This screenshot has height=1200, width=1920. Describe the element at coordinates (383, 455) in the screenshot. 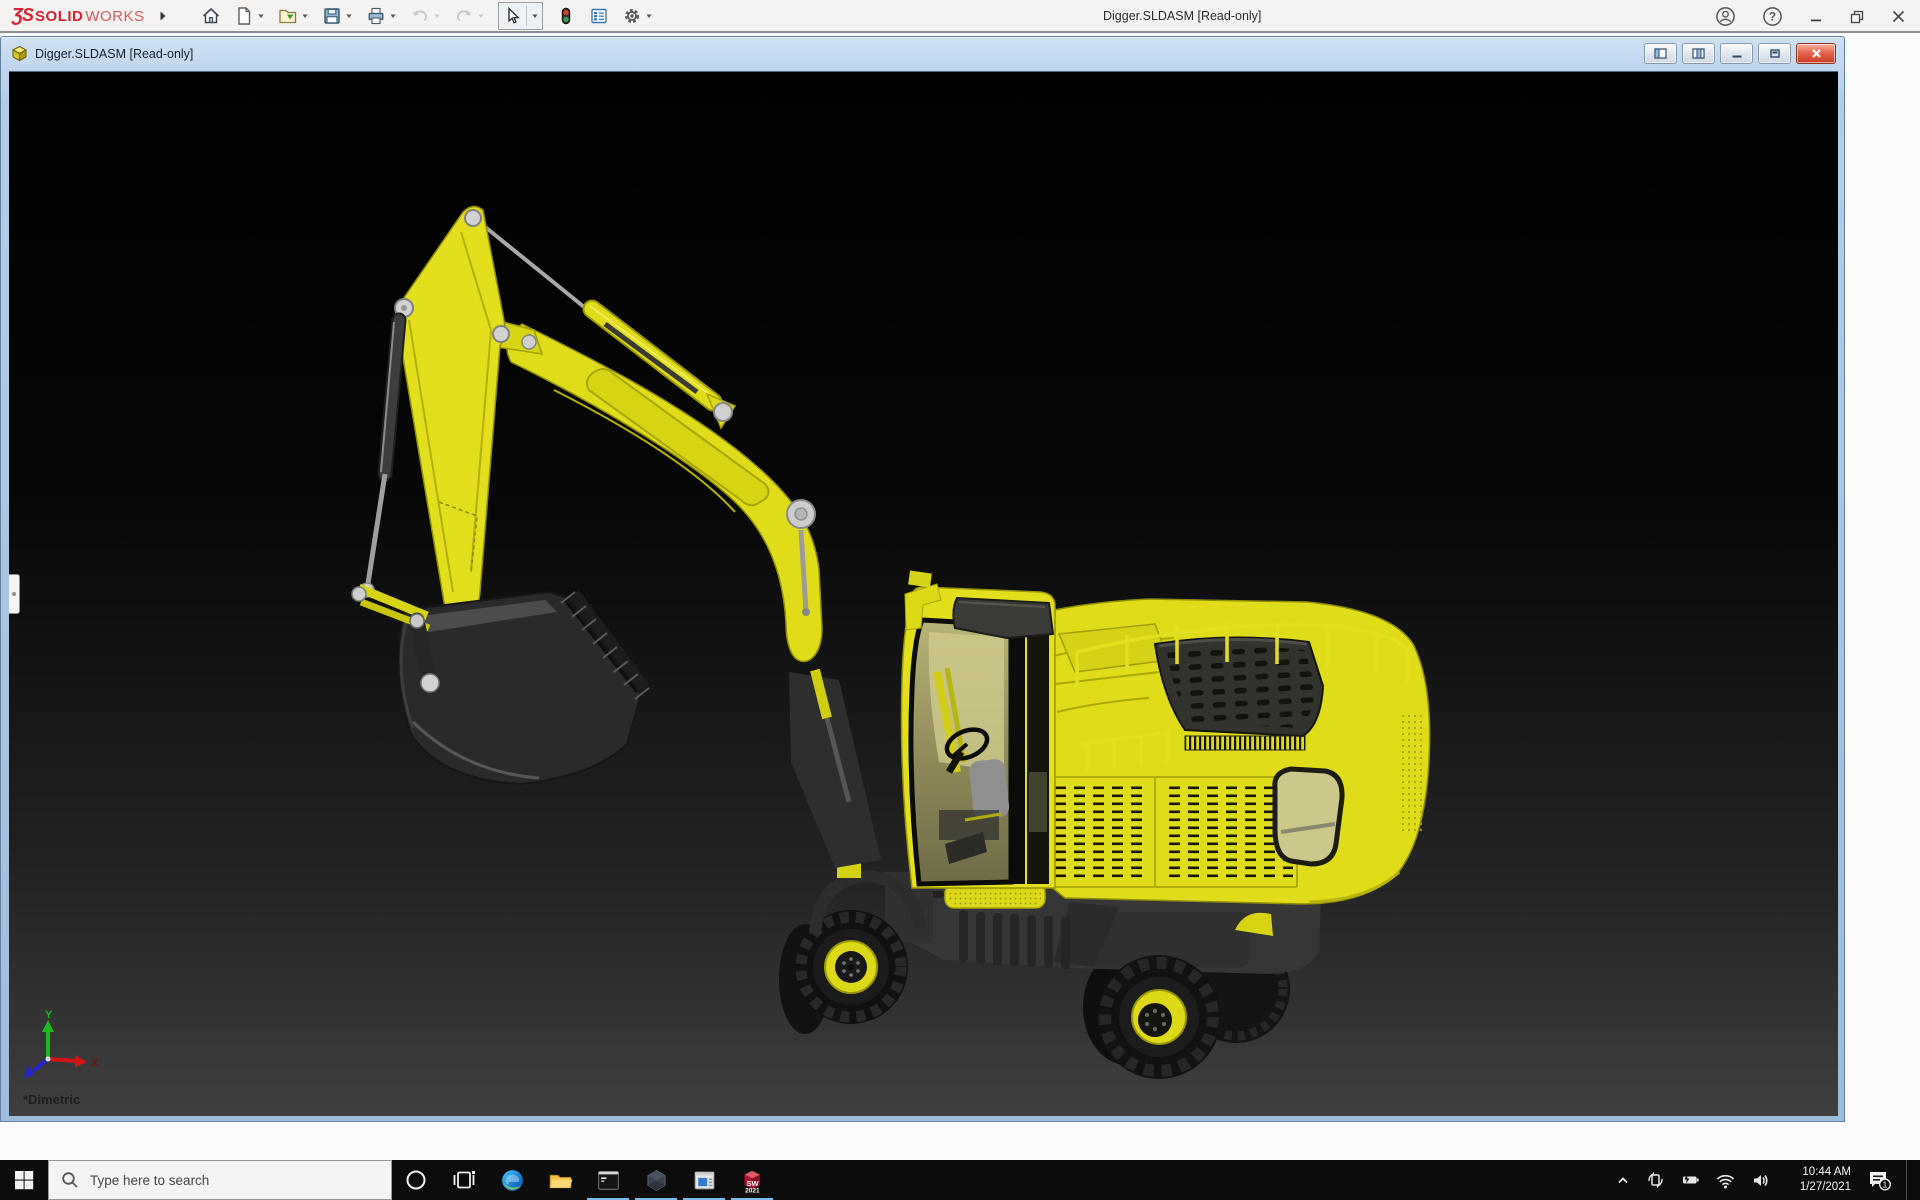

I see `dipper-cylinder` at that location.